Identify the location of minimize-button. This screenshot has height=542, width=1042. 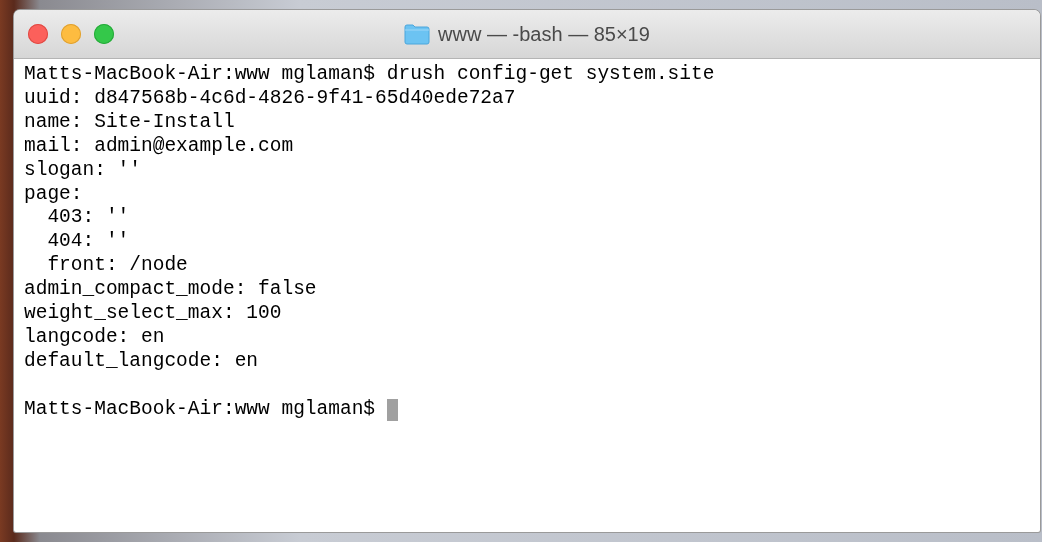
(71, 34).